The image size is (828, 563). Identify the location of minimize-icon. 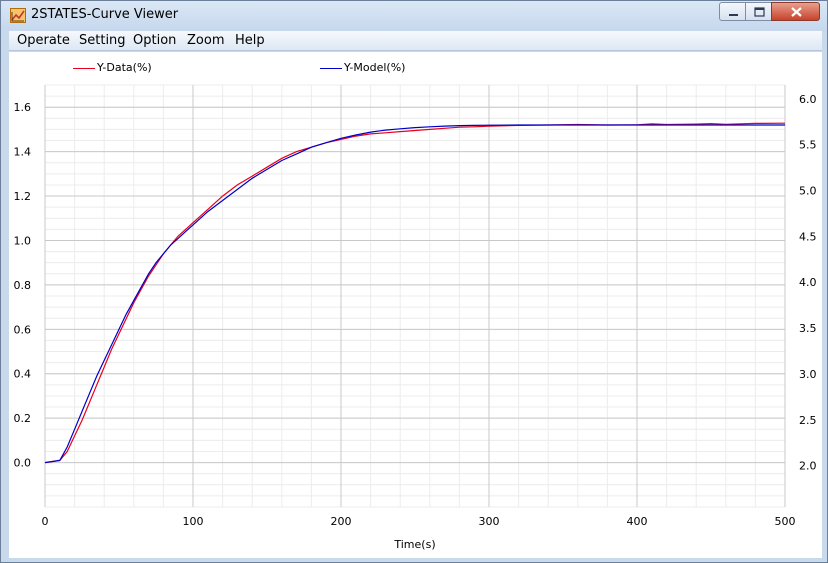
(733, 15).